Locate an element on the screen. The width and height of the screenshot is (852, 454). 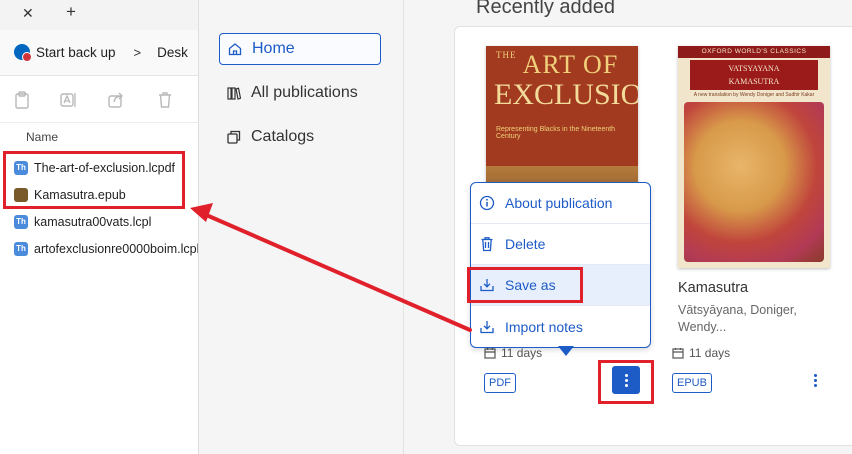
breadcrumb: Start back up > Desk is located at coordinates (101, 53).